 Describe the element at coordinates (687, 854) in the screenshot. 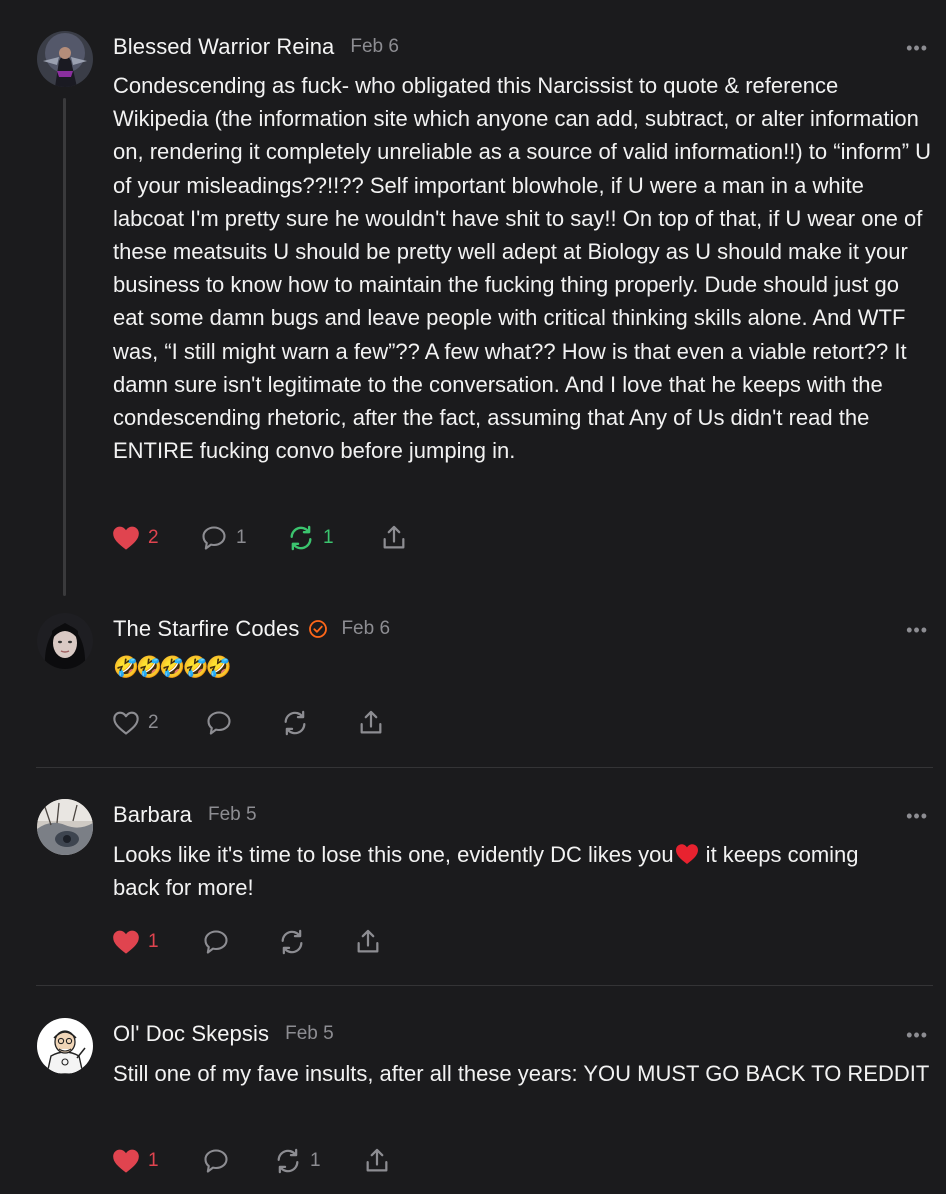

I see `red-heart-emoji-icon` at that location.